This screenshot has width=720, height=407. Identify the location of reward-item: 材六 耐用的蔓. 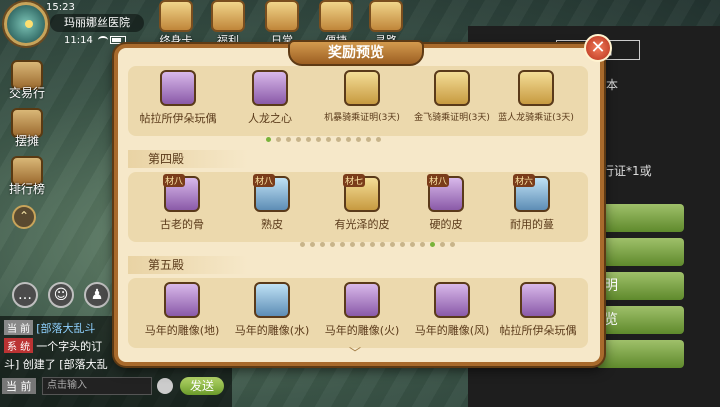
(532, 203).